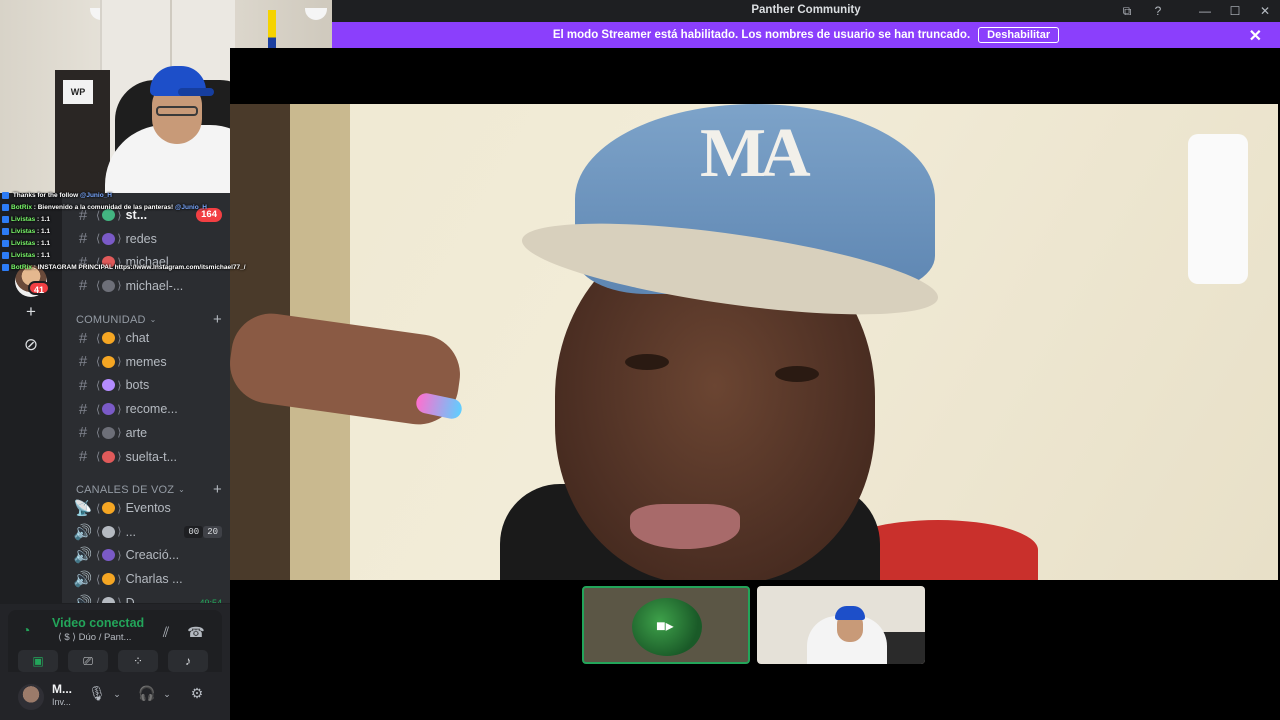  What do you see at coordinates (146, 532) in the screenshot?
I see `channel-item: 🔊 ⟨ ⟩... 00 20` at bounding box center [146, 532].